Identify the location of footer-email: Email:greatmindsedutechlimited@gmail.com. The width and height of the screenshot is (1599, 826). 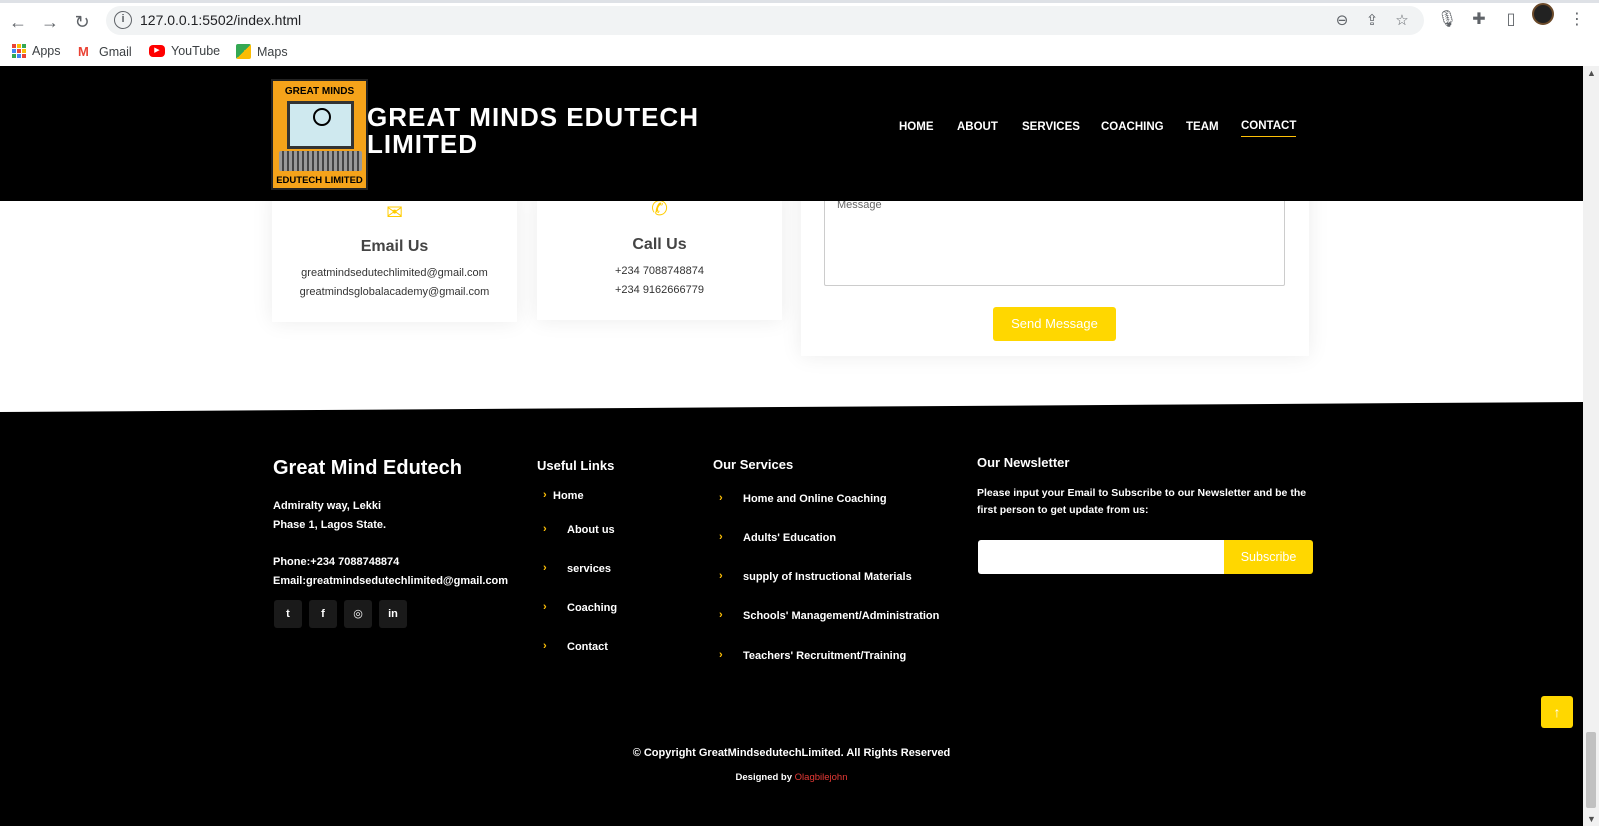
(391, 581).